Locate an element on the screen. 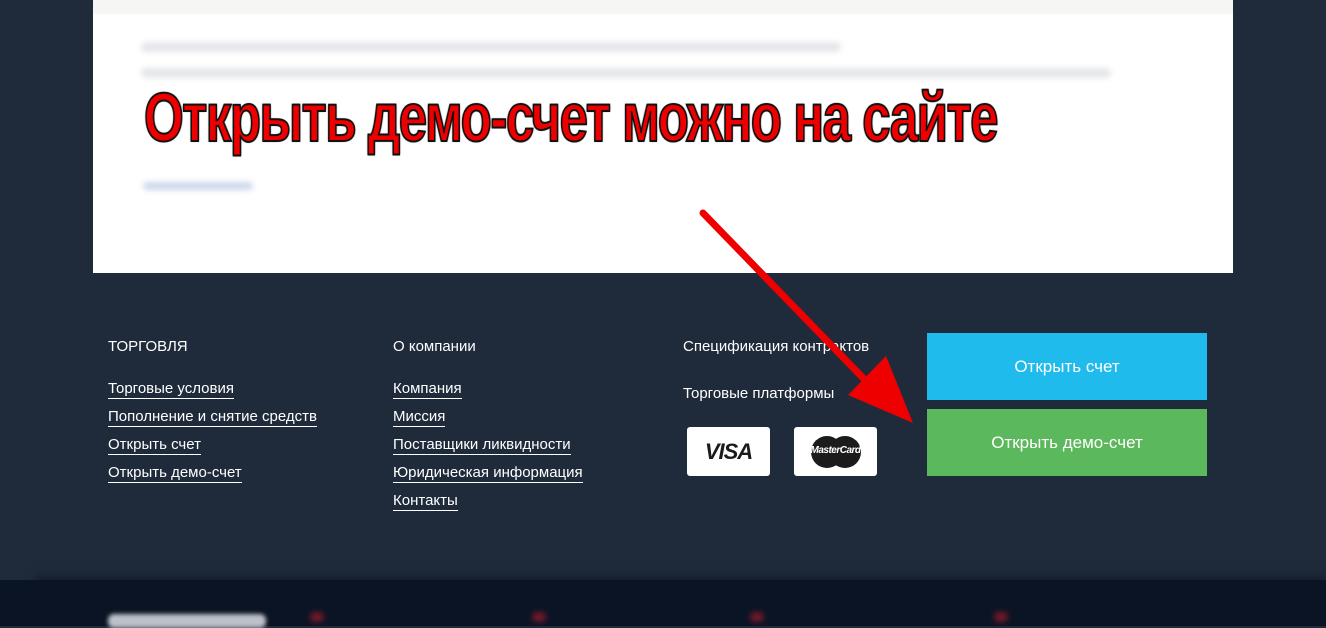 This screenshot has height=628, width=1326. footer-link-trading-conditions: Торговые условия is located at coordinates (171, 389).